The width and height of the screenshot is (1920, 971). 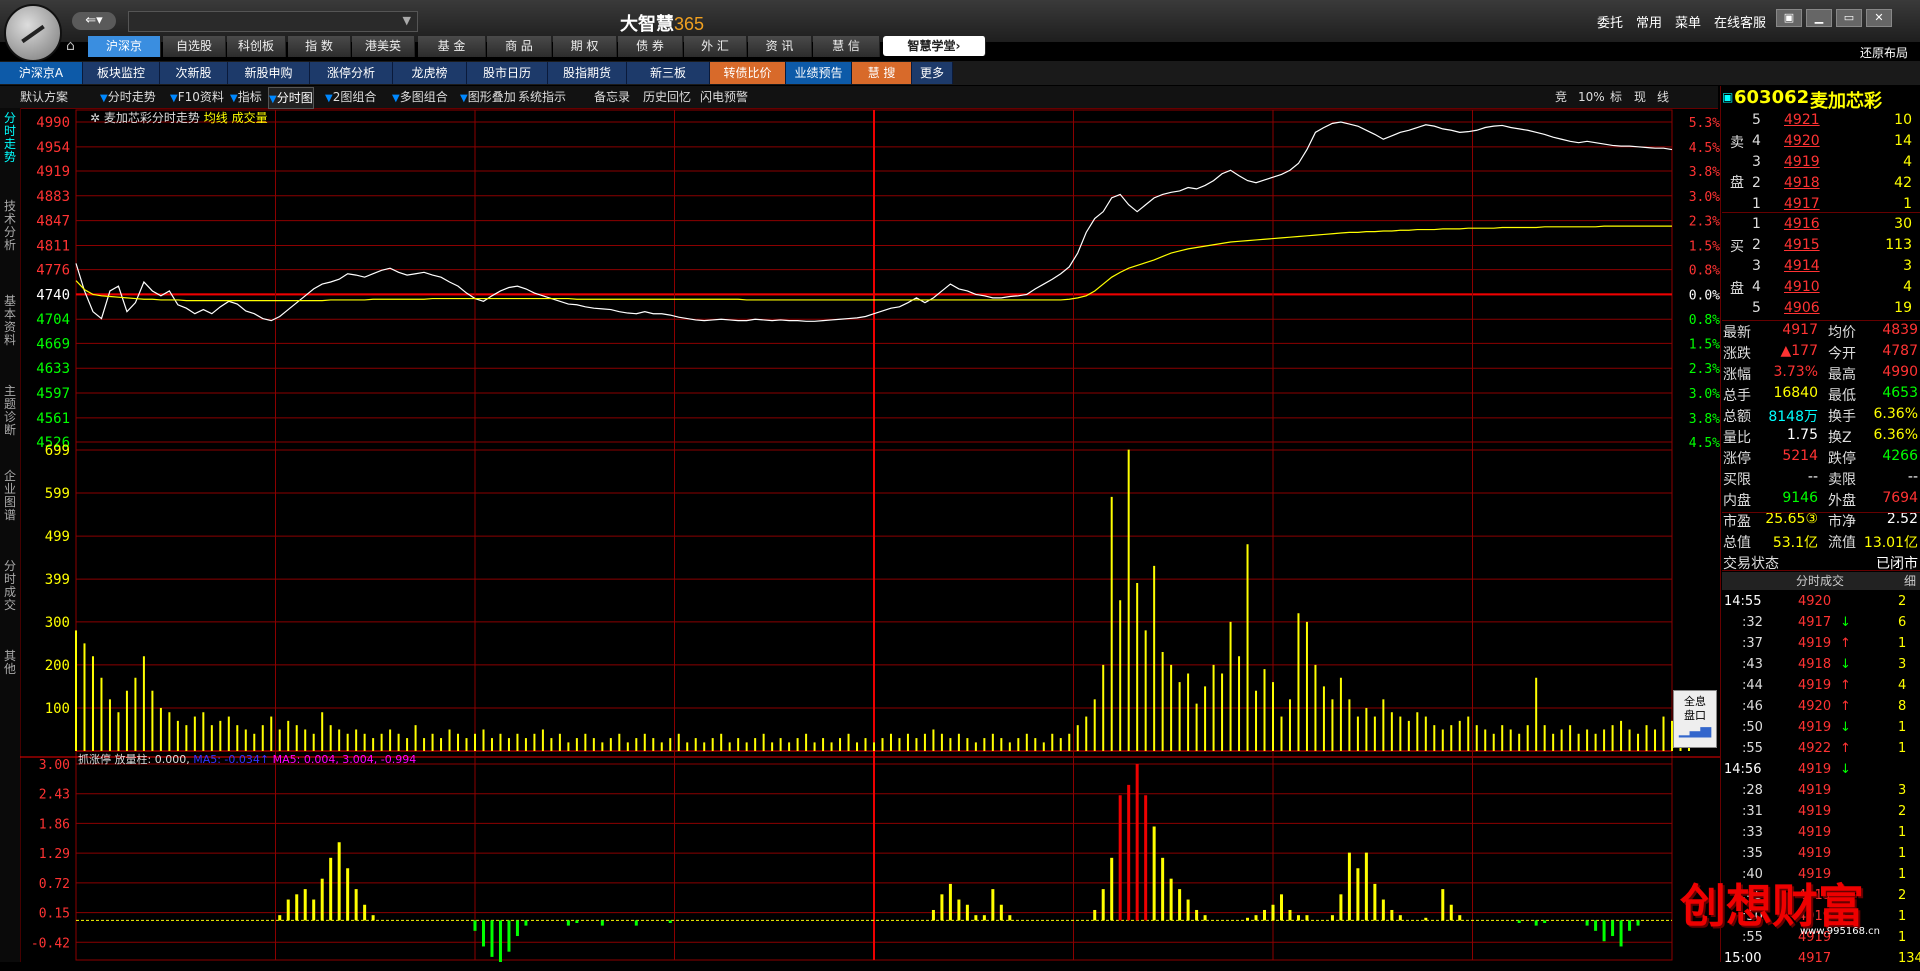 What do you see at coordinates (121, 73) in the screenshot?
I see `subnav-tab: 板块监控` at bounding box center [121, 73].